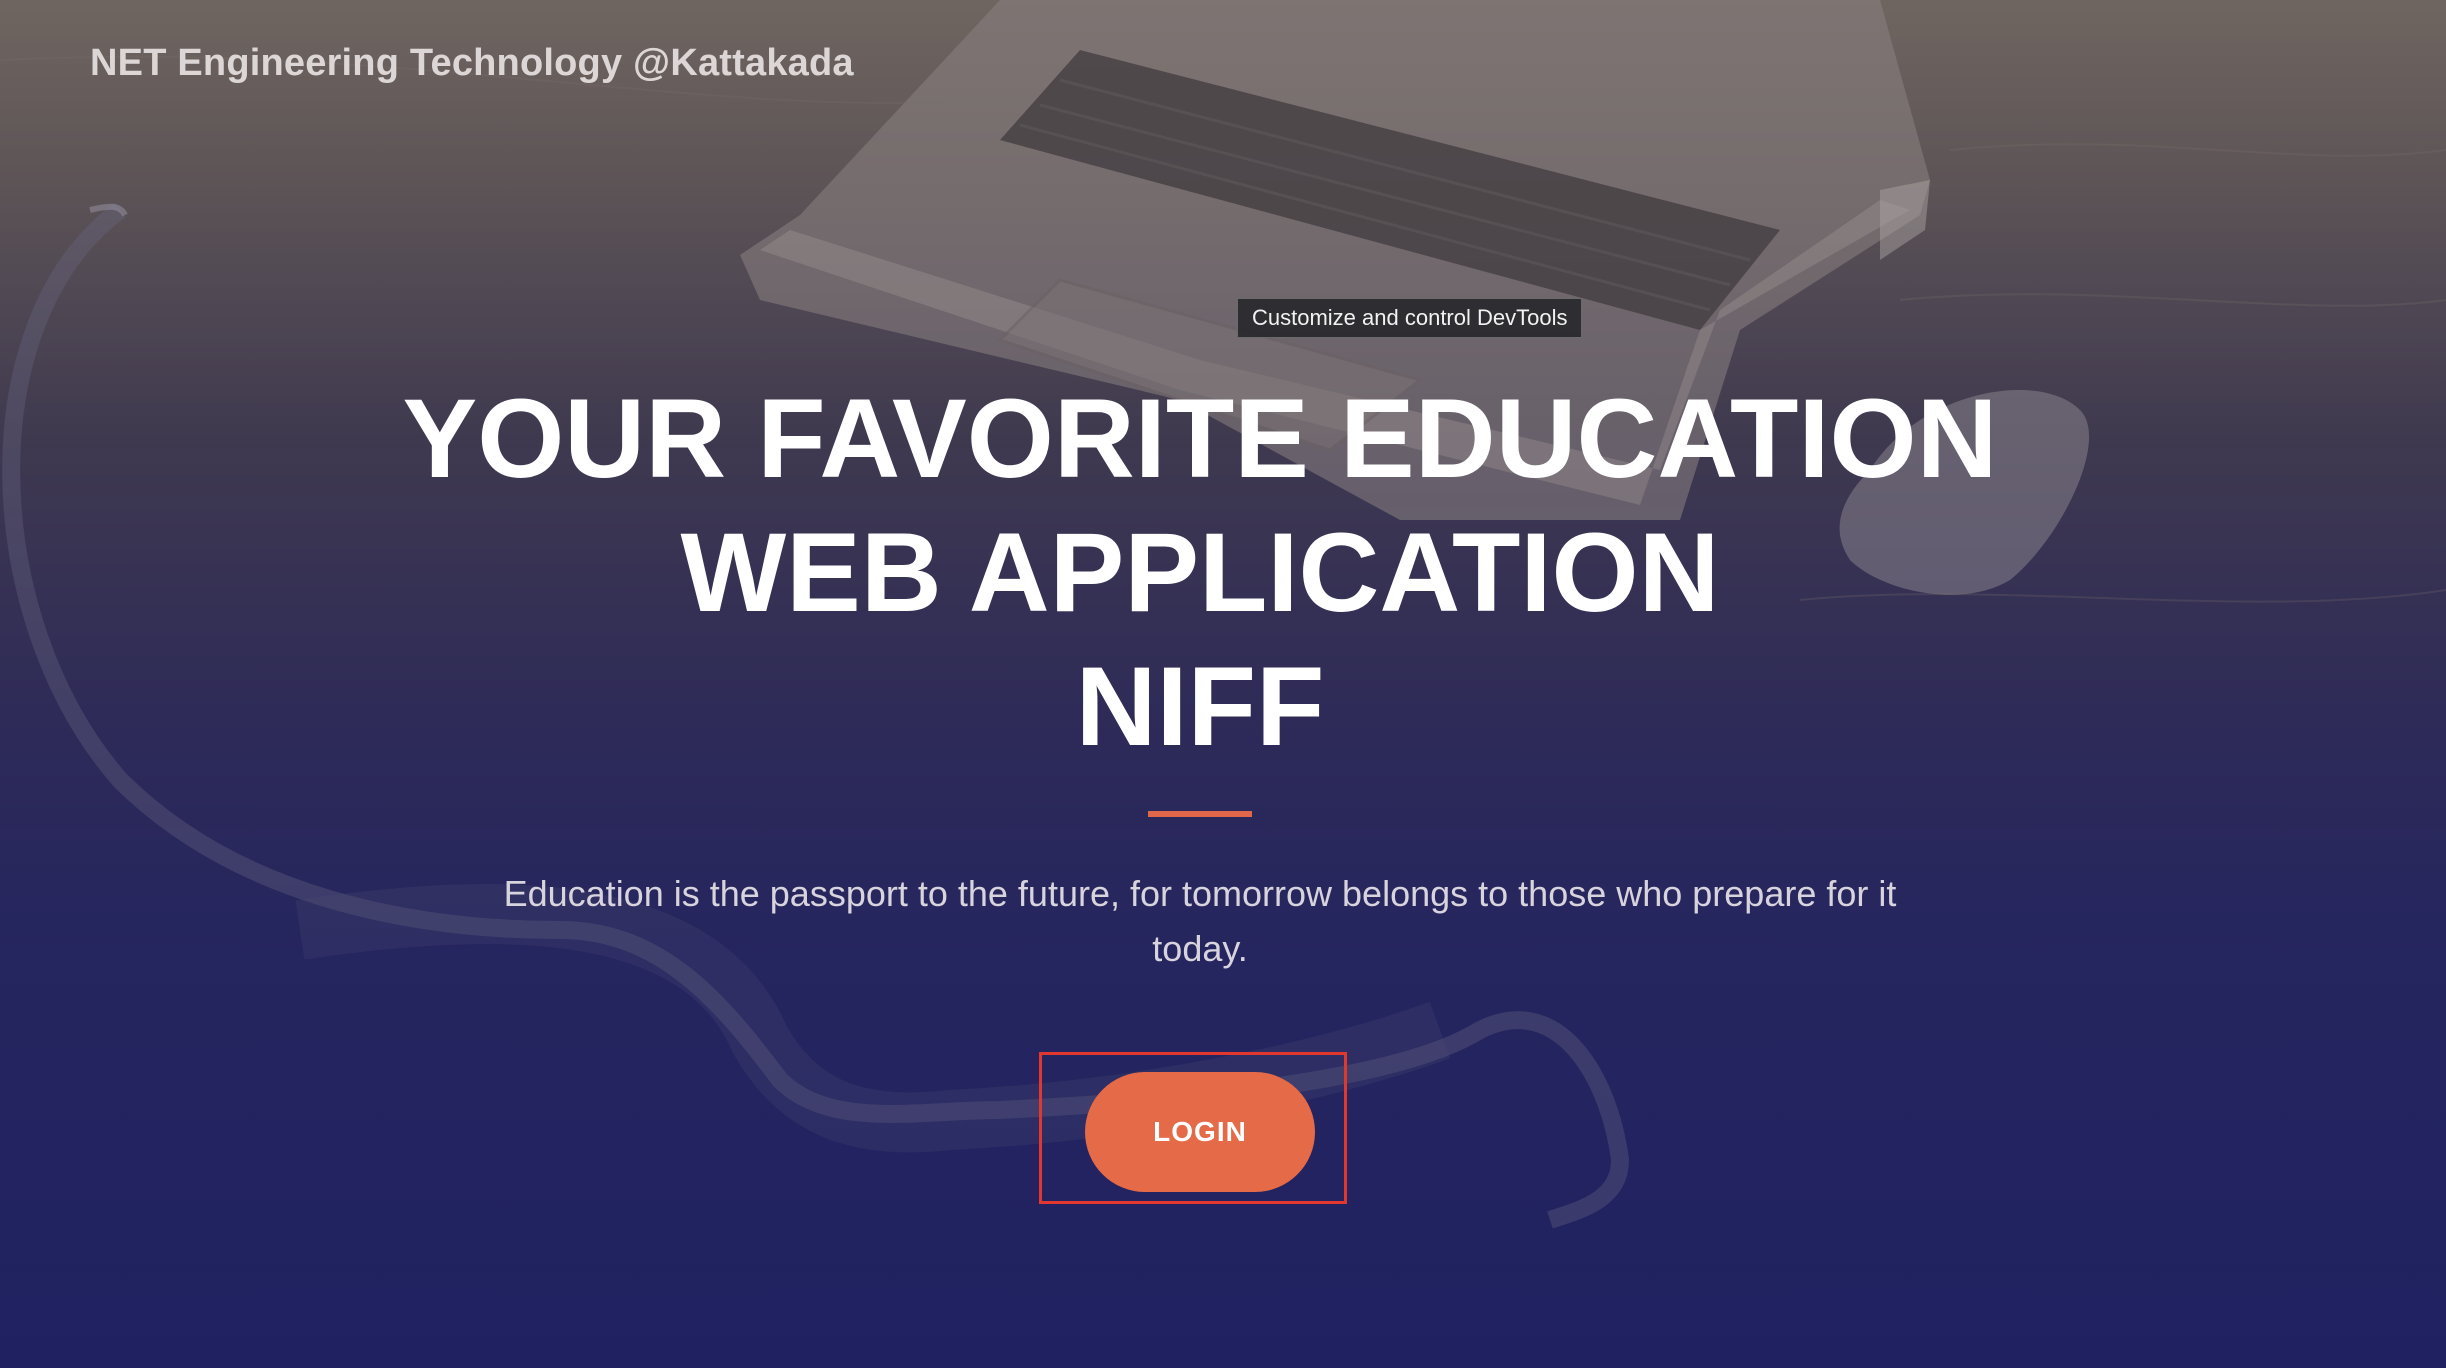 The height and width of the screenshot is (1368, 2446). Describe the element at coordinates (1410, 318) in the screenshot. I see `devtools-tooltip: Customize and control DevTools` at that location.